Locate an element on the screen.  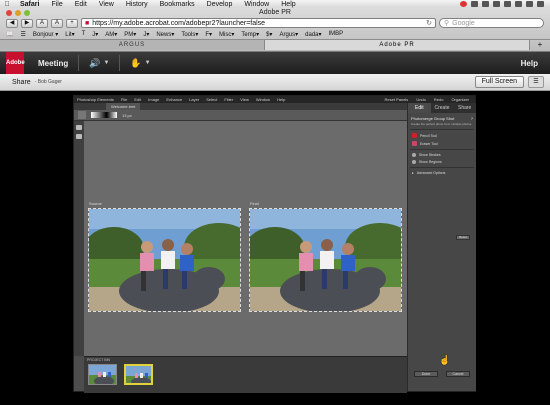
hand-cursor-icon: ☝ is located at coordinates (445, 360).